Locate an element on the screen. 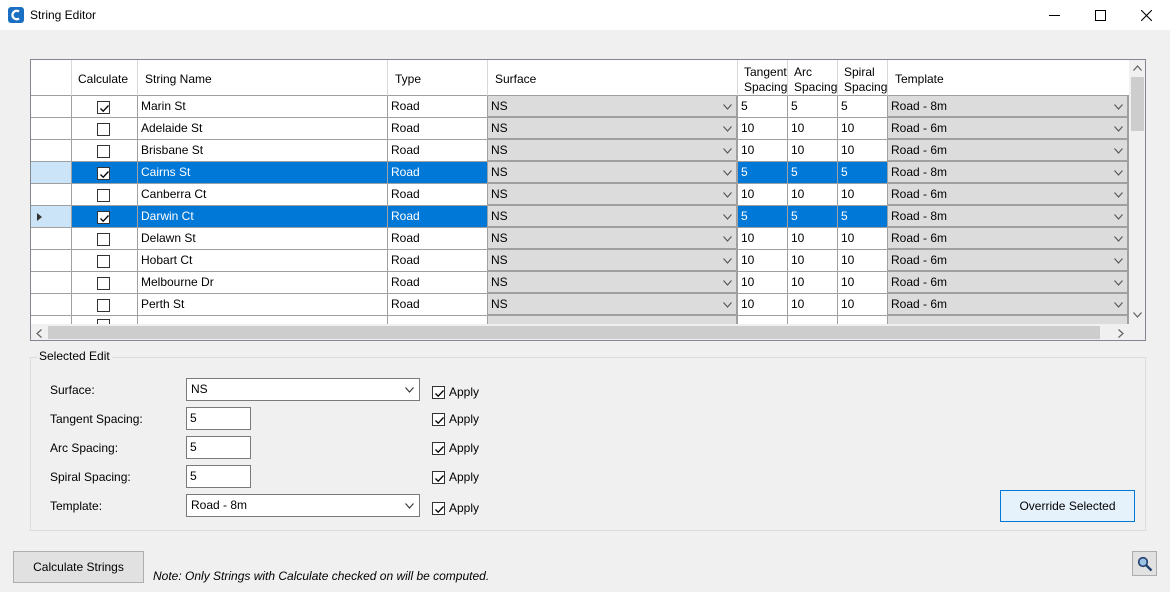 This screenshot has width=1170, height=592. vertical-scroll-thumb is located at coordinates (1137, 104).